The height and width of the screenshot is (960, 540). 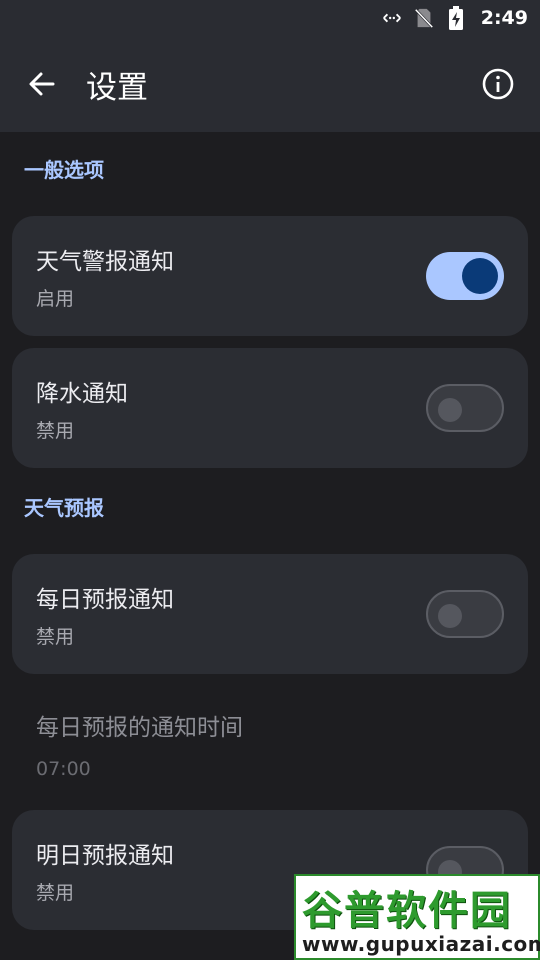 I want to click on page-title: 设置, so click(x=117, y=88).